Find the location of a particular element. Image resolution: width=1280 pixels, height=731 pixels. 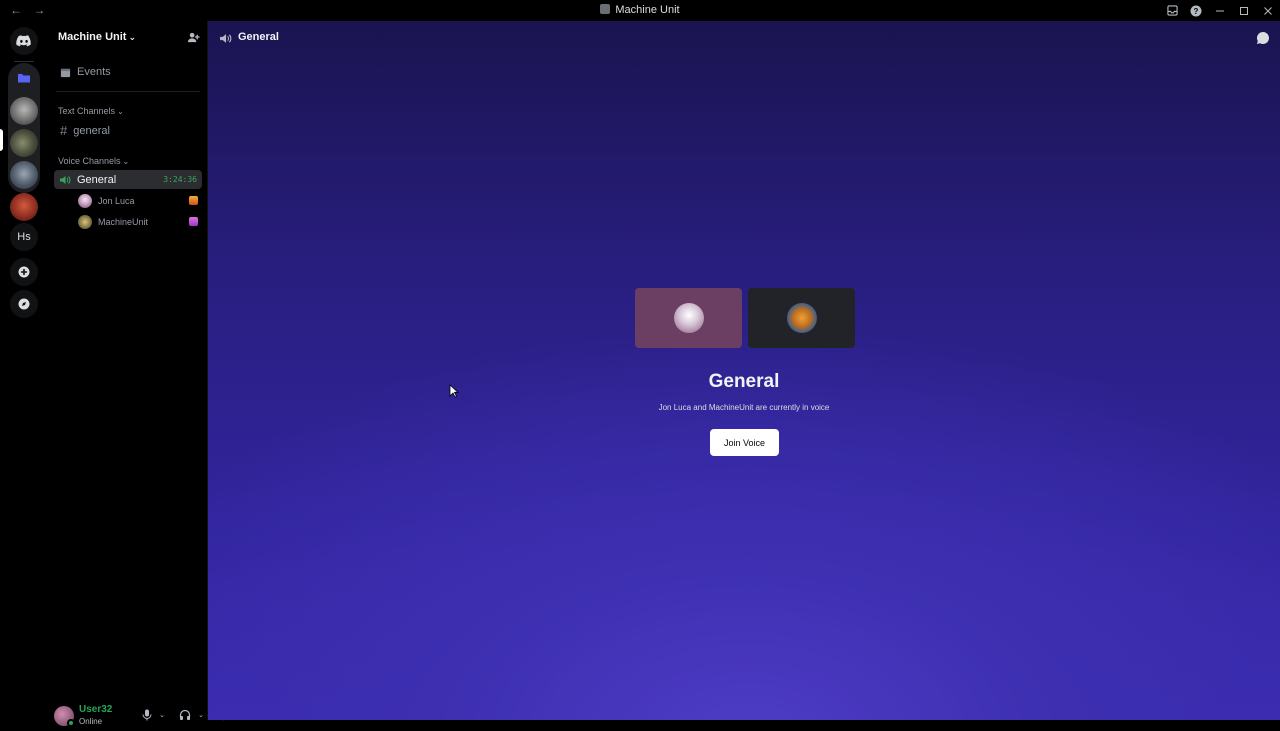

sidebar-divider is located at coordinates (128, 91).